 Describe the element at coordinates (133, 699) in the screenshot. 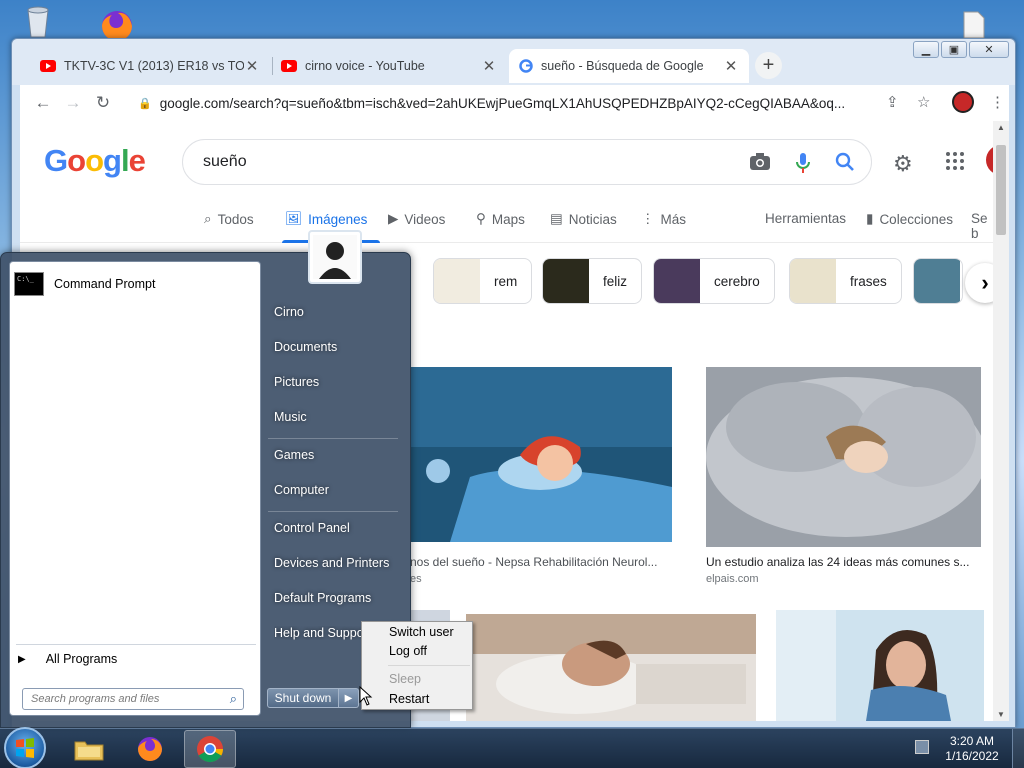

I see `start-search-input: Search programs and files ⌕` at that location.